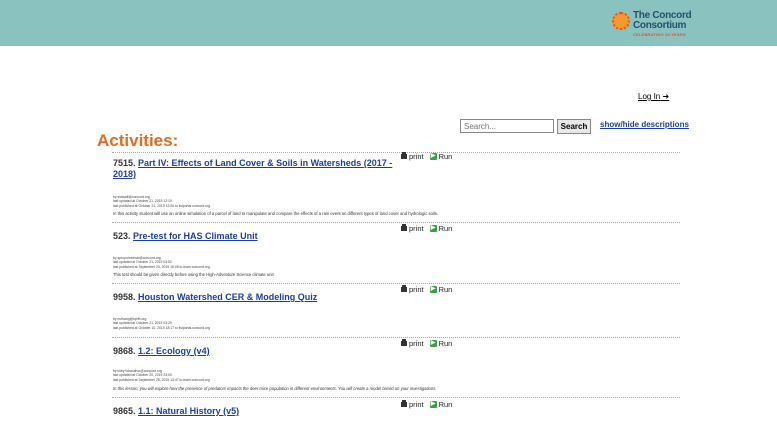 The height and width of the screenshot is (423, 777). Describe the element at coordinates (124, 163) in the screenshot. I see `activity-number: 7515.` at that location.